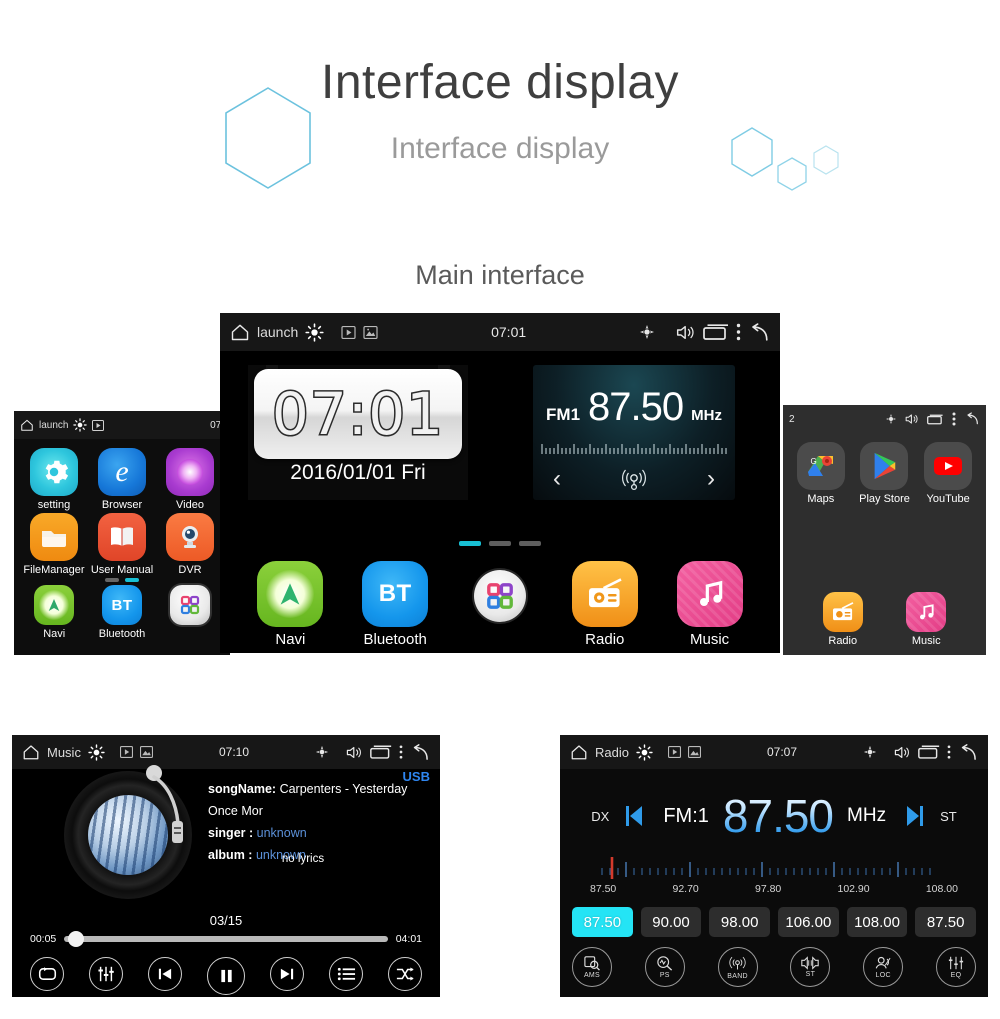 Image resolution: width=1000 pixels, height=1019 pixels. Describe the element at coordinates (395, 594) in the screenshot. I see `bluetooth-icon: BT` at that location.